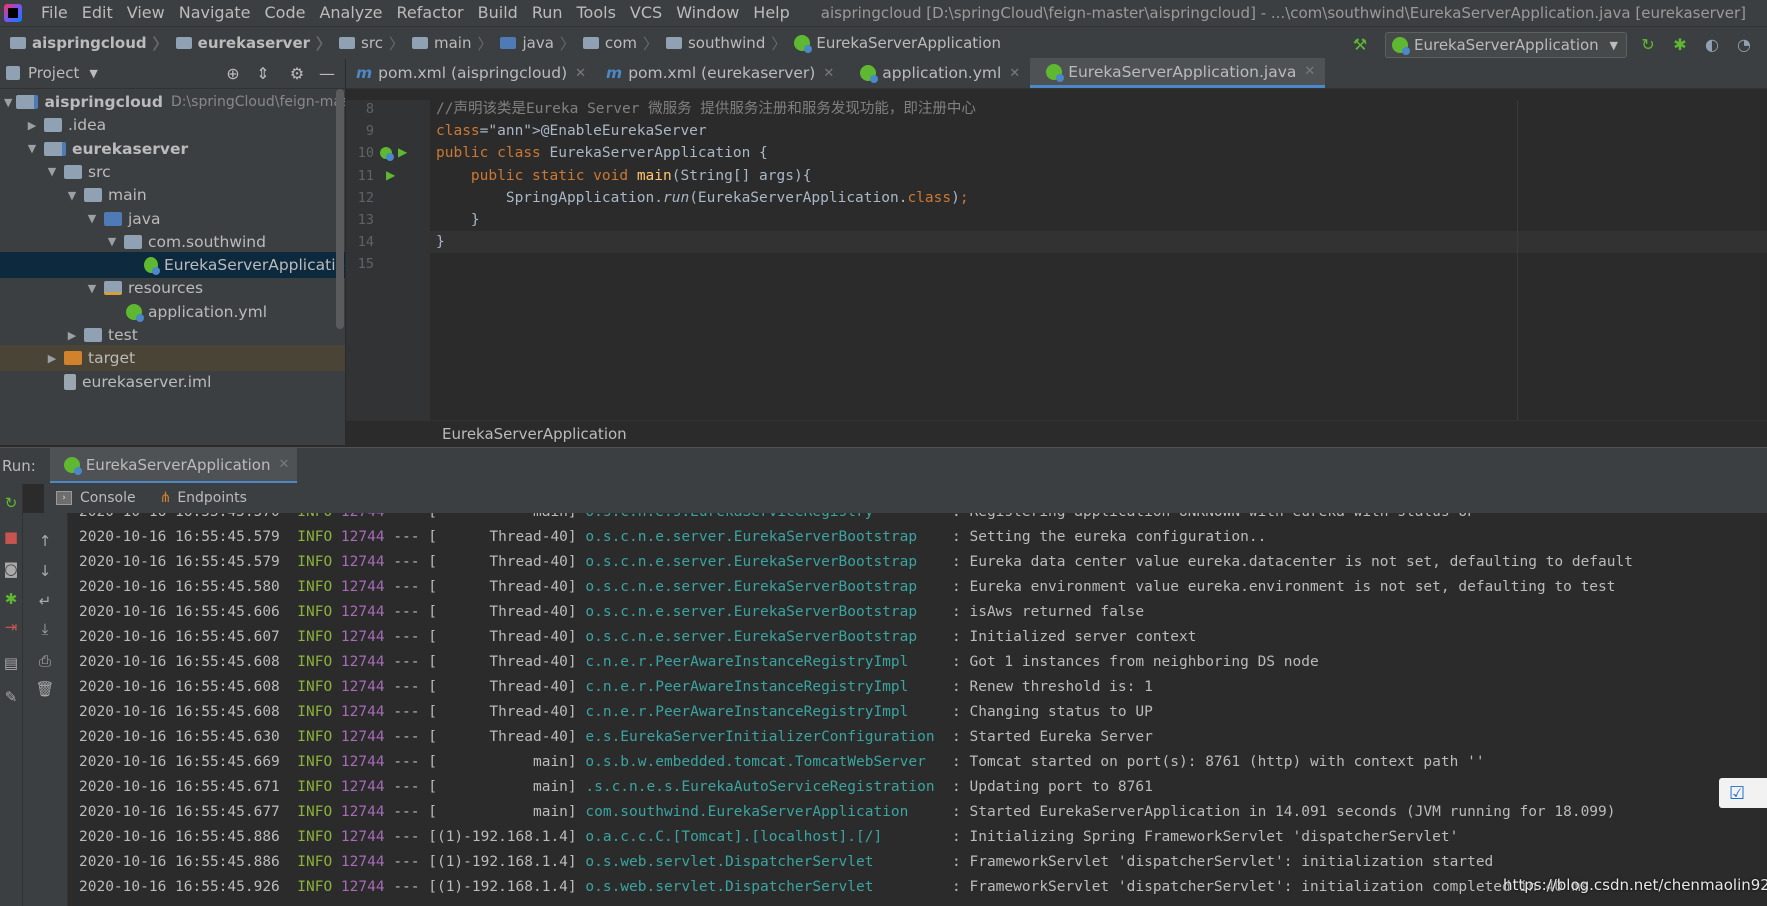  What do you see at coordinates (45, 571) in the screenshot?
I see `arrow-down-icon: ↓` at bounding box center [45, 571].